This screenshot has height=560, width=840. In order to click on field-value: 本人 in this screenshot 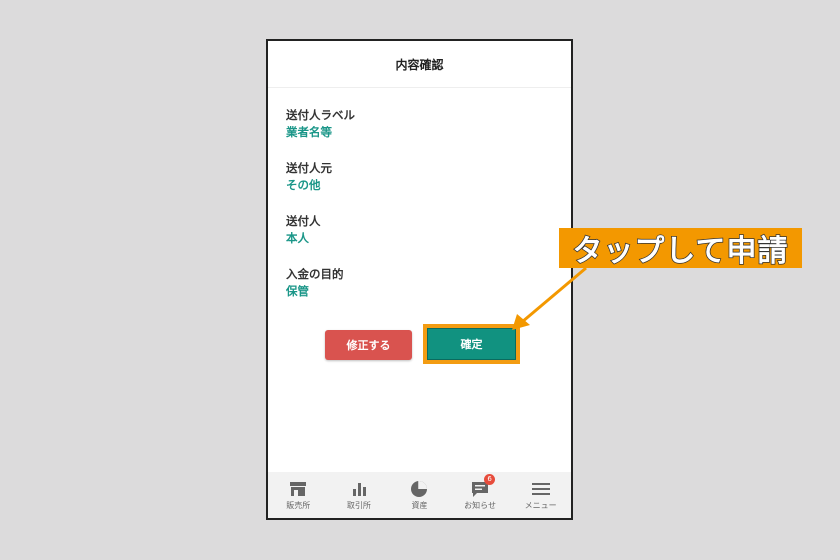, I will do `click(297, 238)`.